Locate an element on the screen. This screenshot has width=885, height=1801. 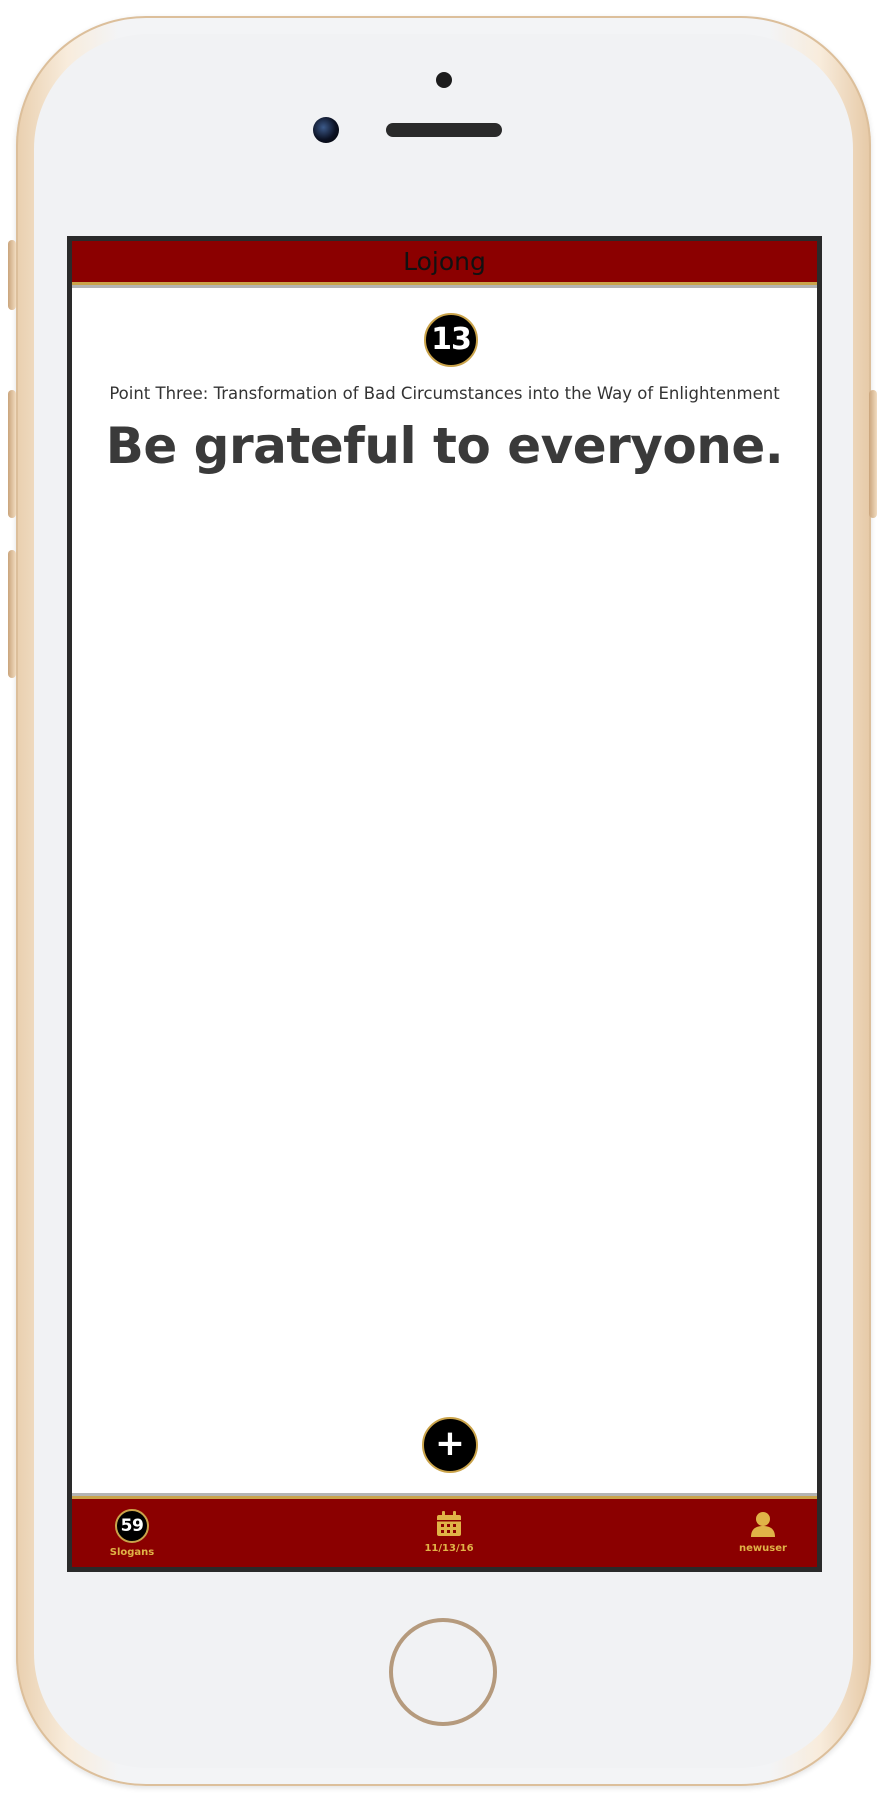
add-button: + is located at coordinates (450, 1445).